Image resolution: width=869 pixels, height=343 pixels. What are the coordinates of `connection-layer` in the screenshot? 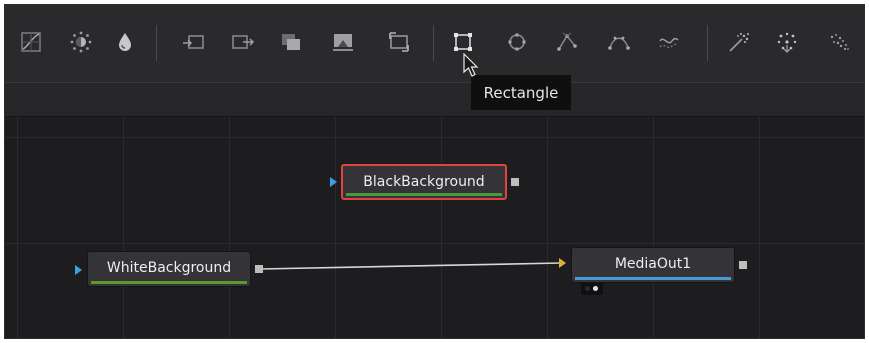 It's located at (411, 266).